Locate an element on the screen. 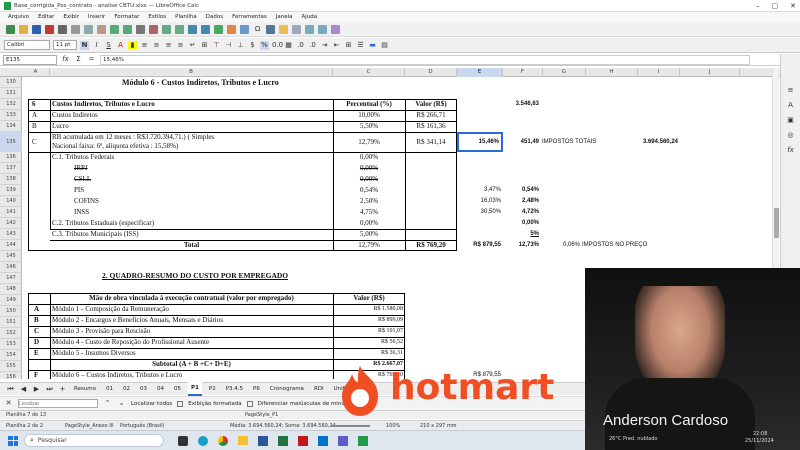 The image size is (800, 450). cell-d133: R$ 266,71 is located at coordinates (431, 115).